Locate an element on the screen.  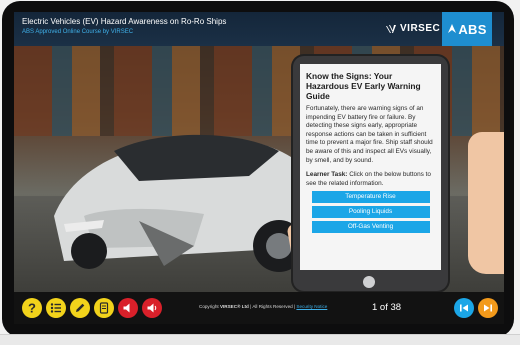
next-icon is located at coordinates (488, 308).